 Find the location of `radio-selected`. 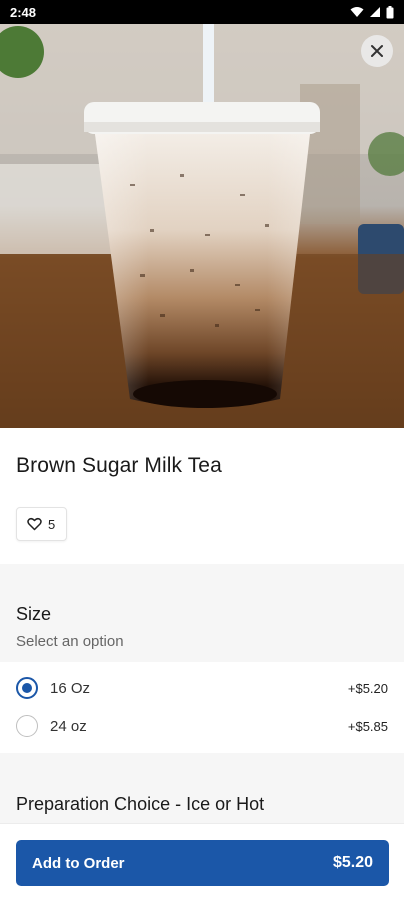

radio-selected is located at coordinates (27, 688).